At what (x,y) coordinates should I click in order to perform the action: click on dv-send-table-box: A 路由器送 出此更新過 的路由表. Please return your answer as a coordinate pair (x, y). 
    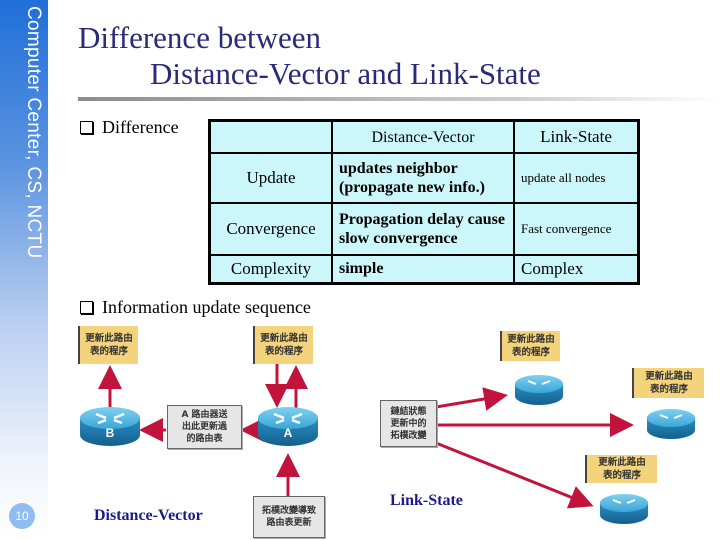
    Looking at the image, I should click on (204, 427).